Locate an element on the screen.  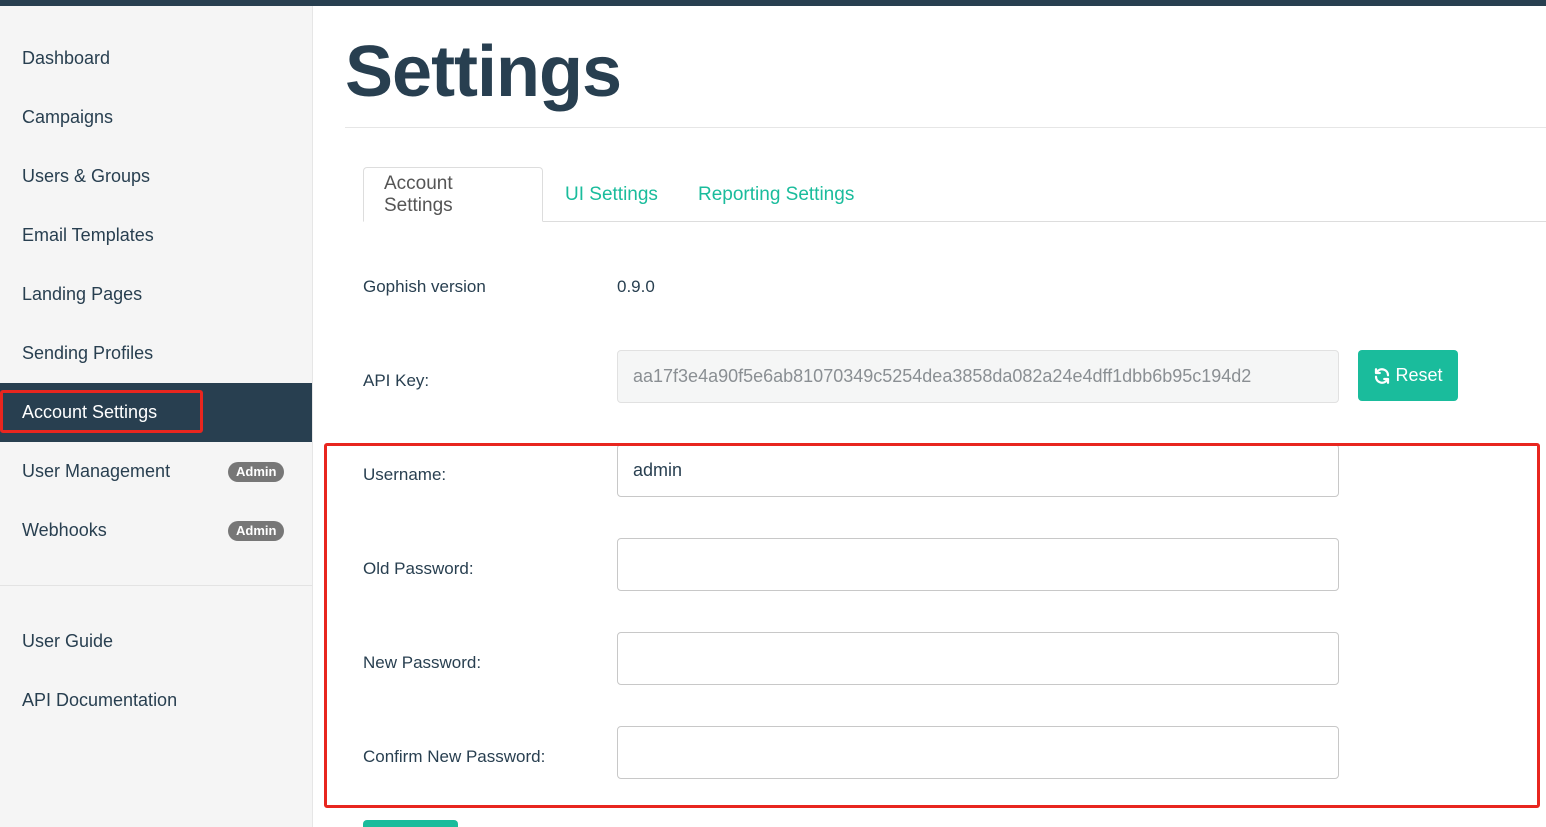
tab-account-settings: Account Settings is located at coordinates (453, 194).